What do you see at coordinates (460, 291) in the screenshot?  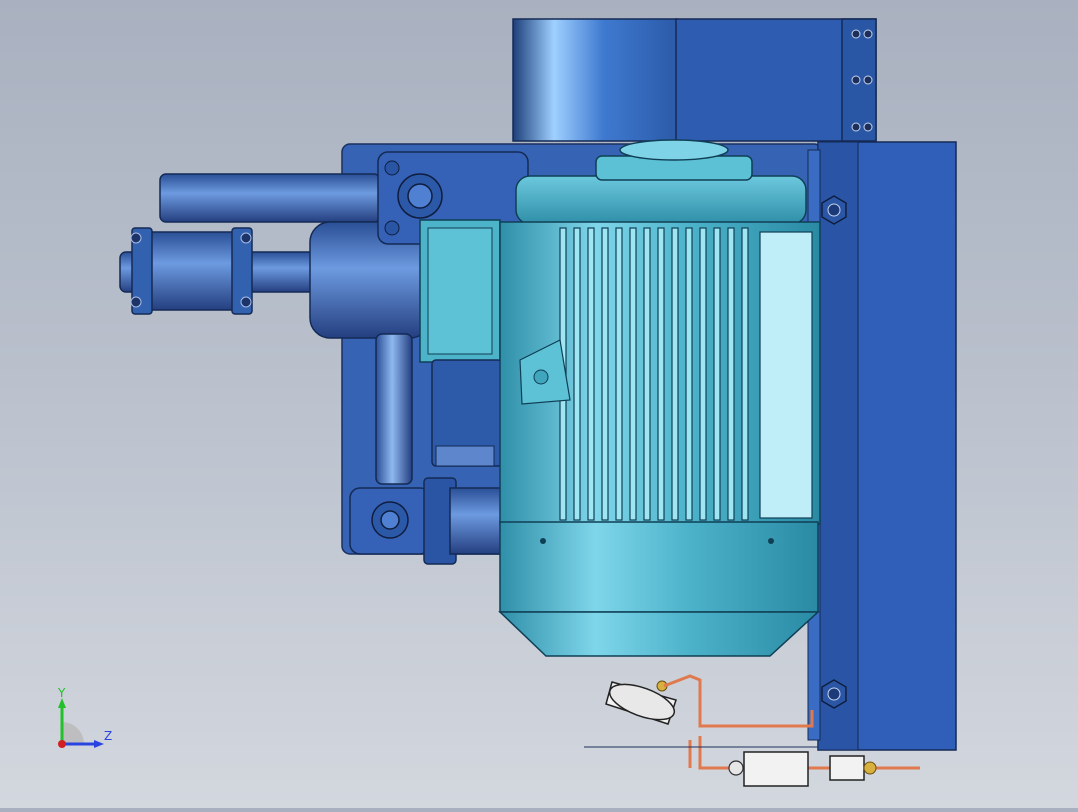 I see `terminal-box` at bounding box center [460, 291].